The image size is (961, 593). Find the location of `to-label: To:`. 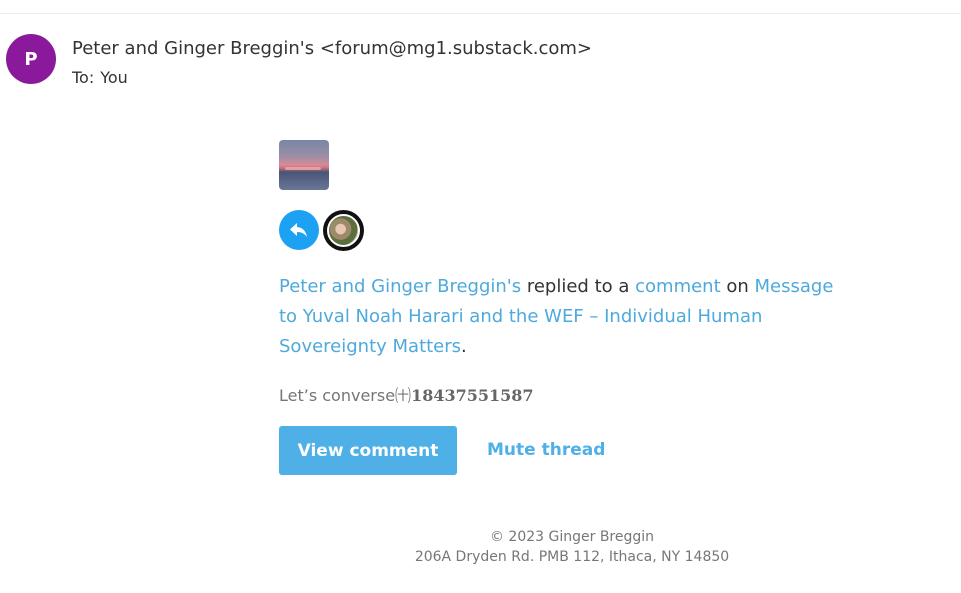

to-label: To: is located at coordinates (83, 77).